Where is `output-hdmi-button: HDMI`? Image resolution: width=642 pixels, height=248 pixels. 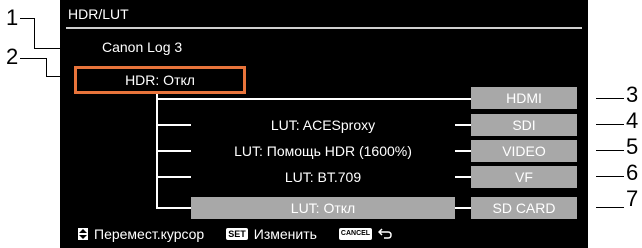
output-hdmi-button: HDMI is located at coordinates (524, 98).